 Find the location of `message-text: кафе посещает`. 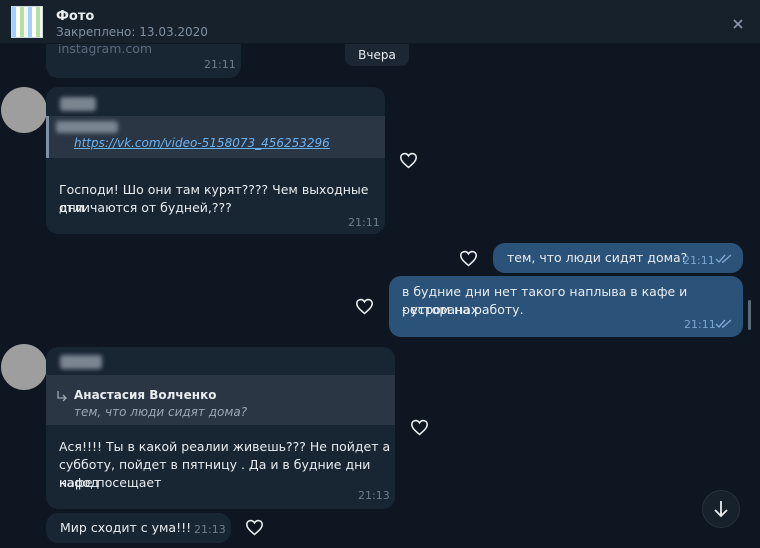

message-text: кафе посещает is located at coordinates (110, 482).